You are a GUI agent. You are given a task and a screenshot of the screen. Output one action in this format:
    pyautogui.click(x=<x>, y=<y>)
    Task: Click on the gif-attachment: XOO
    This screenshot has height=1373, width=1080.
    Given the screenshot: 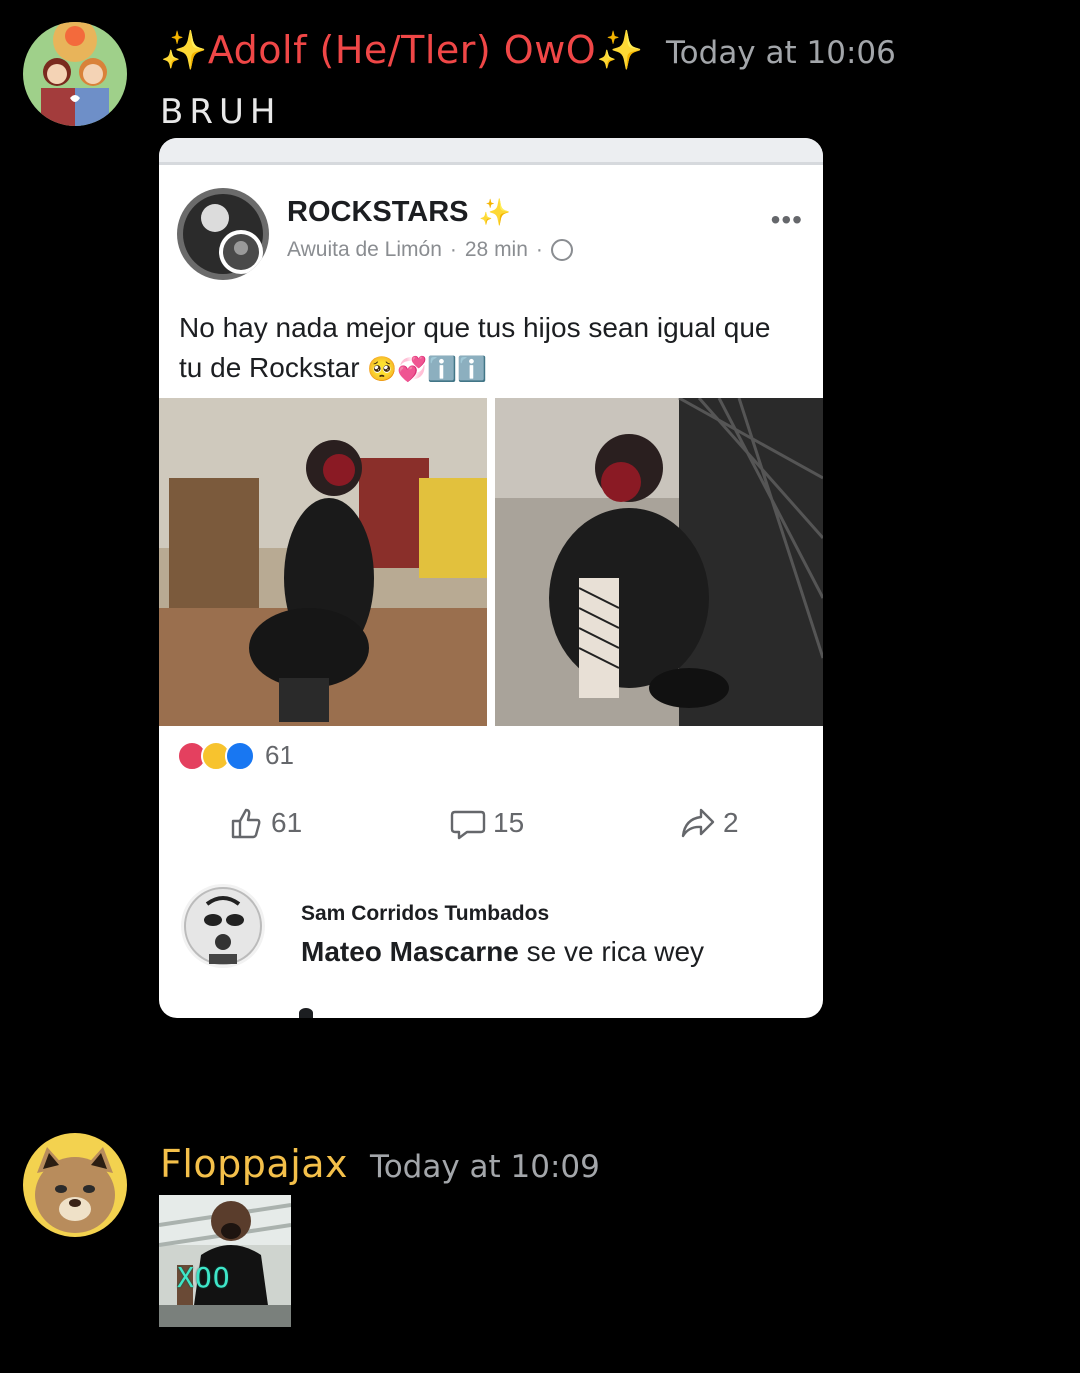 What is the action you would take?
    pyautogui.click(x=225, y=1261)
    